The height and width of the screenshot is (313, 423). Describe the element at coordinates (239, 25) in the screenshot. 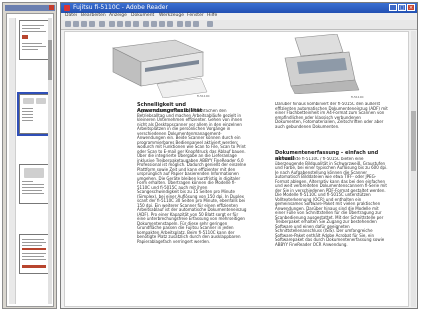

I see `toolbar` at that location.